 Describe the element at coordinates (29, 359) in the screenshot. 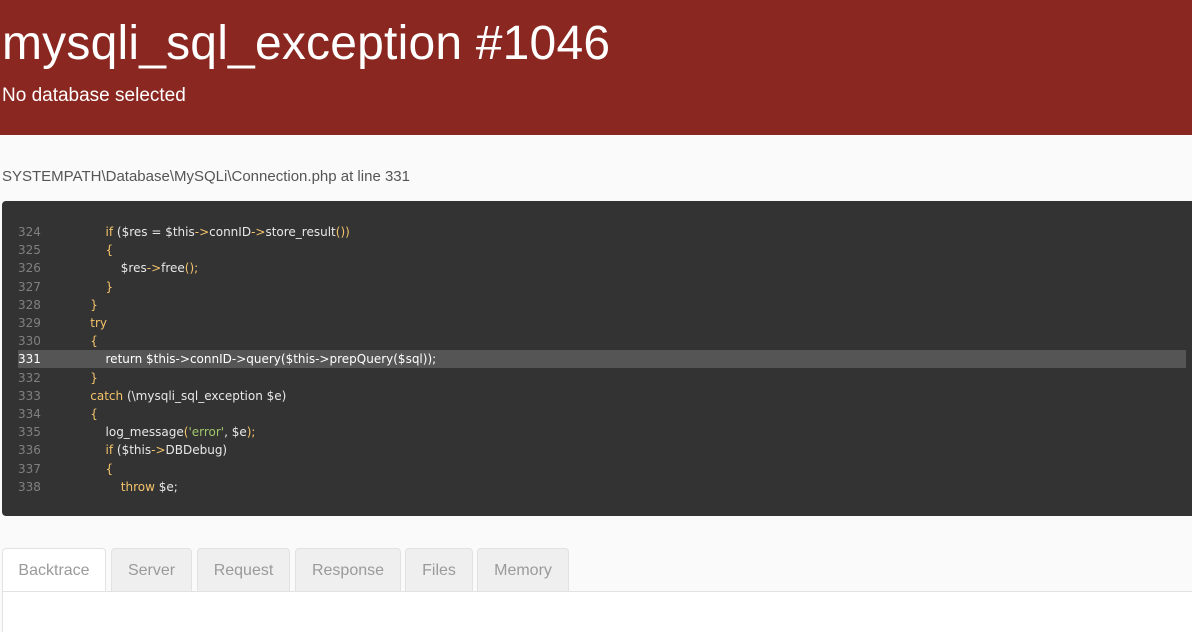

I see `line-number: 331` at that location.